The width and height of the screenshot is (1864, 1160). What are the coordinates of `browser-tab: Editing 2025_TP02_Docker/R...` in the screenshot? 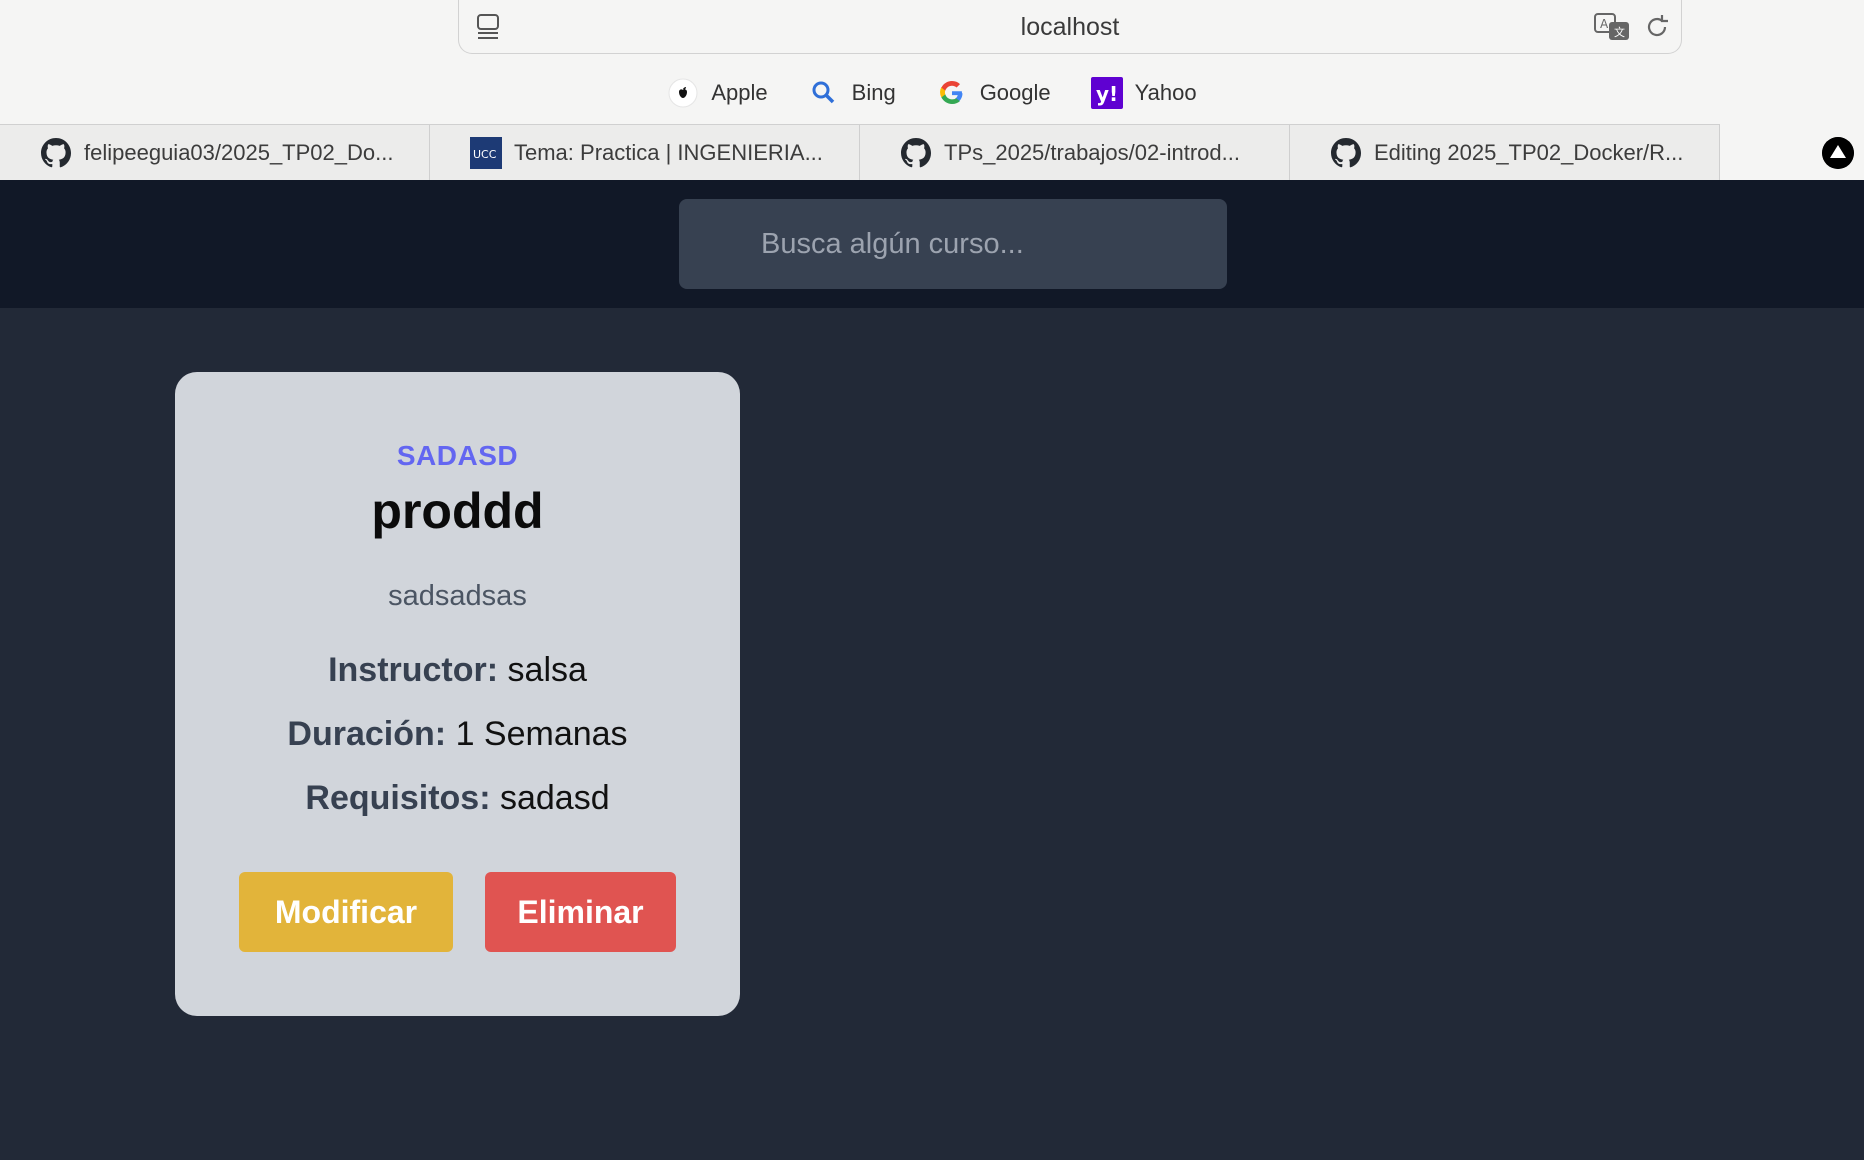 It's located at (1505, 153).